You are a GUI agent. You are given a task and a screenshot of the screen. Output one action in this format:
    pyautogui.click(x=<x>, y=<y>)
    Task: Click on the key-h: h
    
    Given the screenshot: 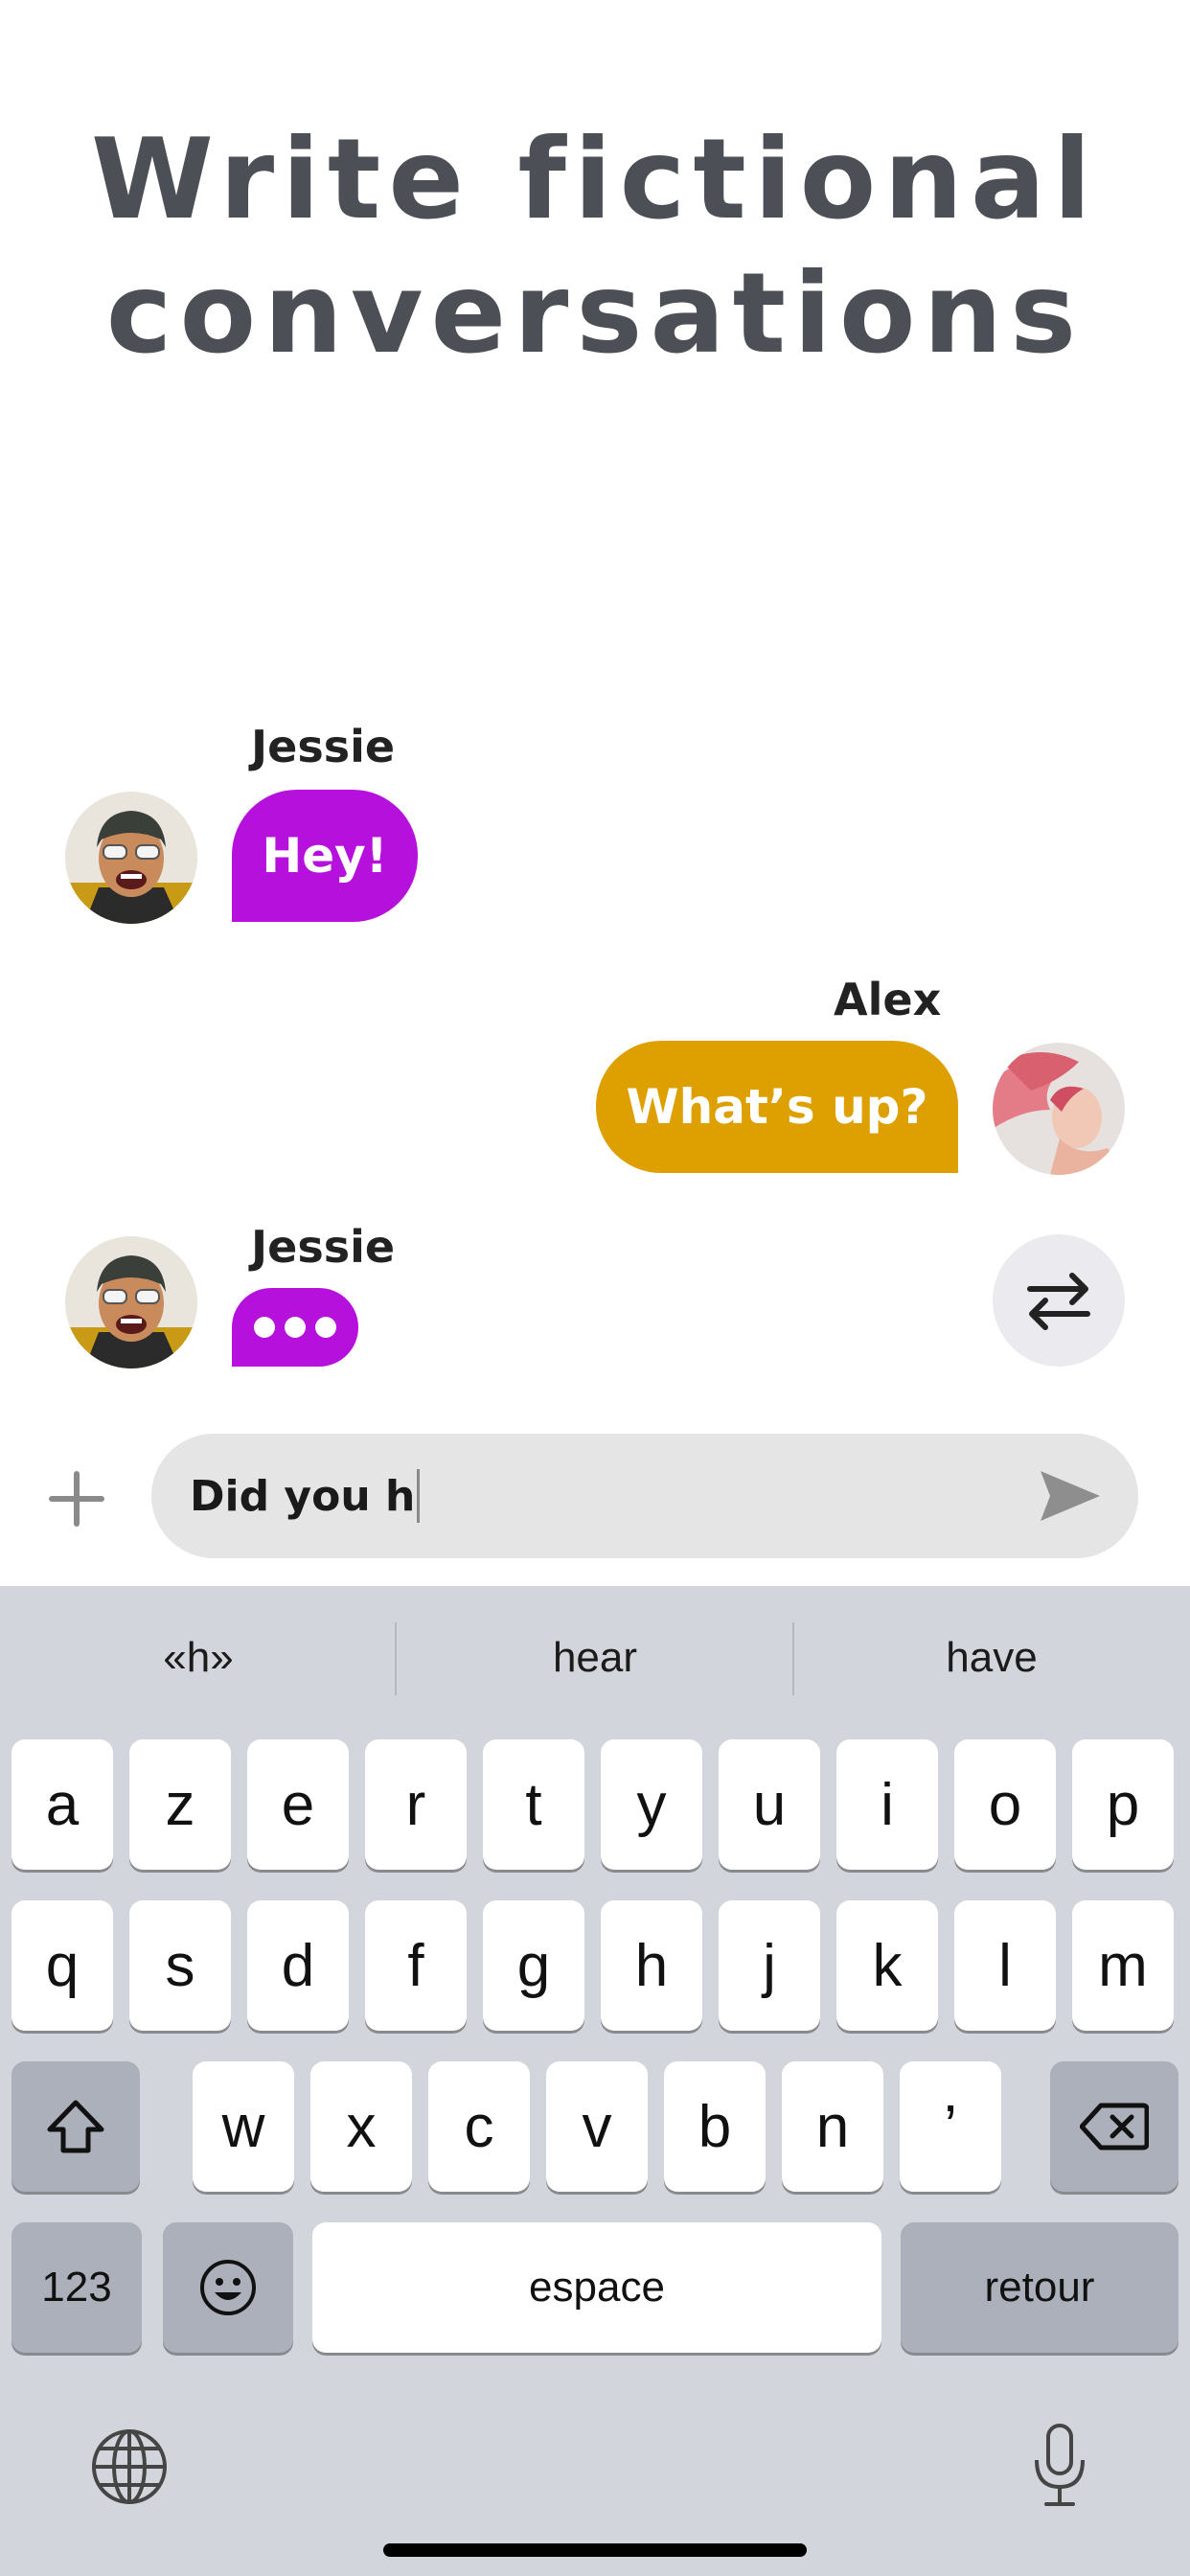 What is the action you would take?
    pyautogui.click(x=652, y=1966)
    